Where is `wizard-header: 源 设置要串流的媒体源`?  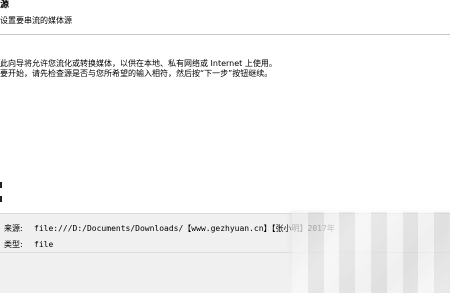 wizard-header: 源 设置要串流的媒体源 is located at coordinates (225, 17).